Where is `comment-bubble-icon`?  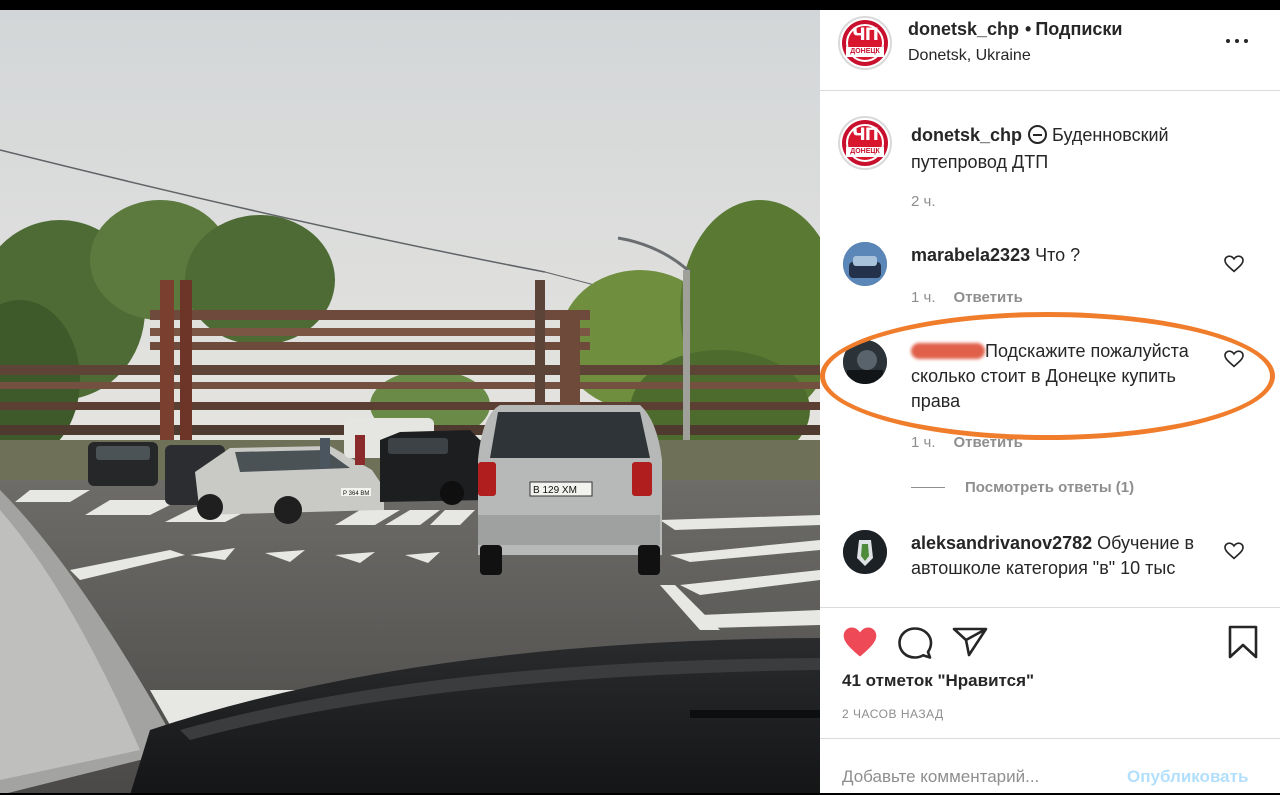
comment-bubble-icon is located at coordinates (915, 643).